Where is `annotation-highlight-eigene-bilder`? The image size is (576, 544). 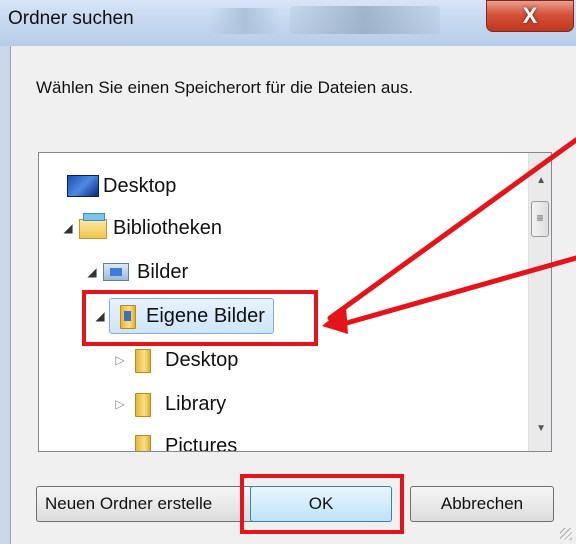
annotation-highlight-eigene-bilder is located at coordinates (200, 318).